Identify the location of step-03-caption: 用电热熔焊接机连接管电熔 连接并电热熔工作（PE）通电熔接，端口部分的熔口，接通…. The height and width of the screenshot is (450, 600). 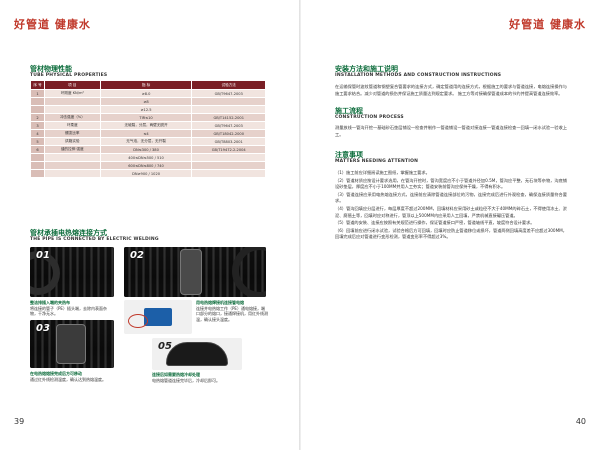
(232, 311).